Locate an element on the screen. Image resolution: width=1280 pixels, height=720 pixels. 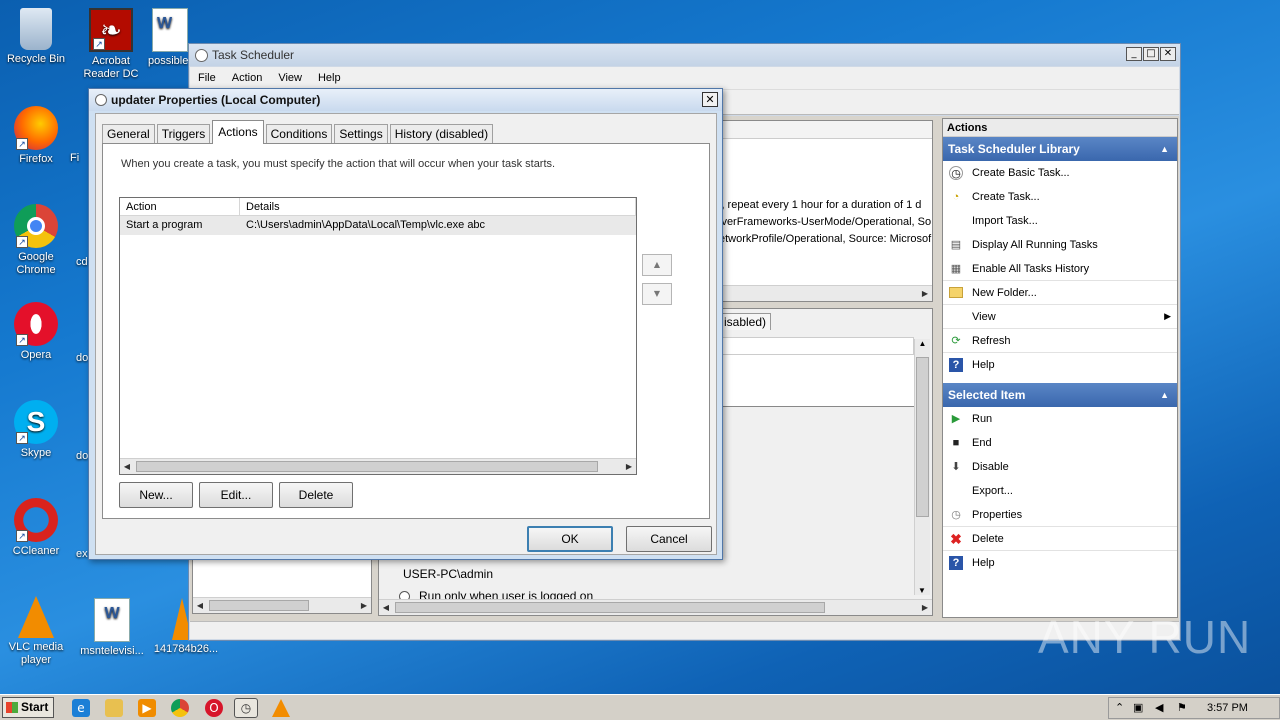
action-help-selected: ? Help is located at coordinates (1060, 563).